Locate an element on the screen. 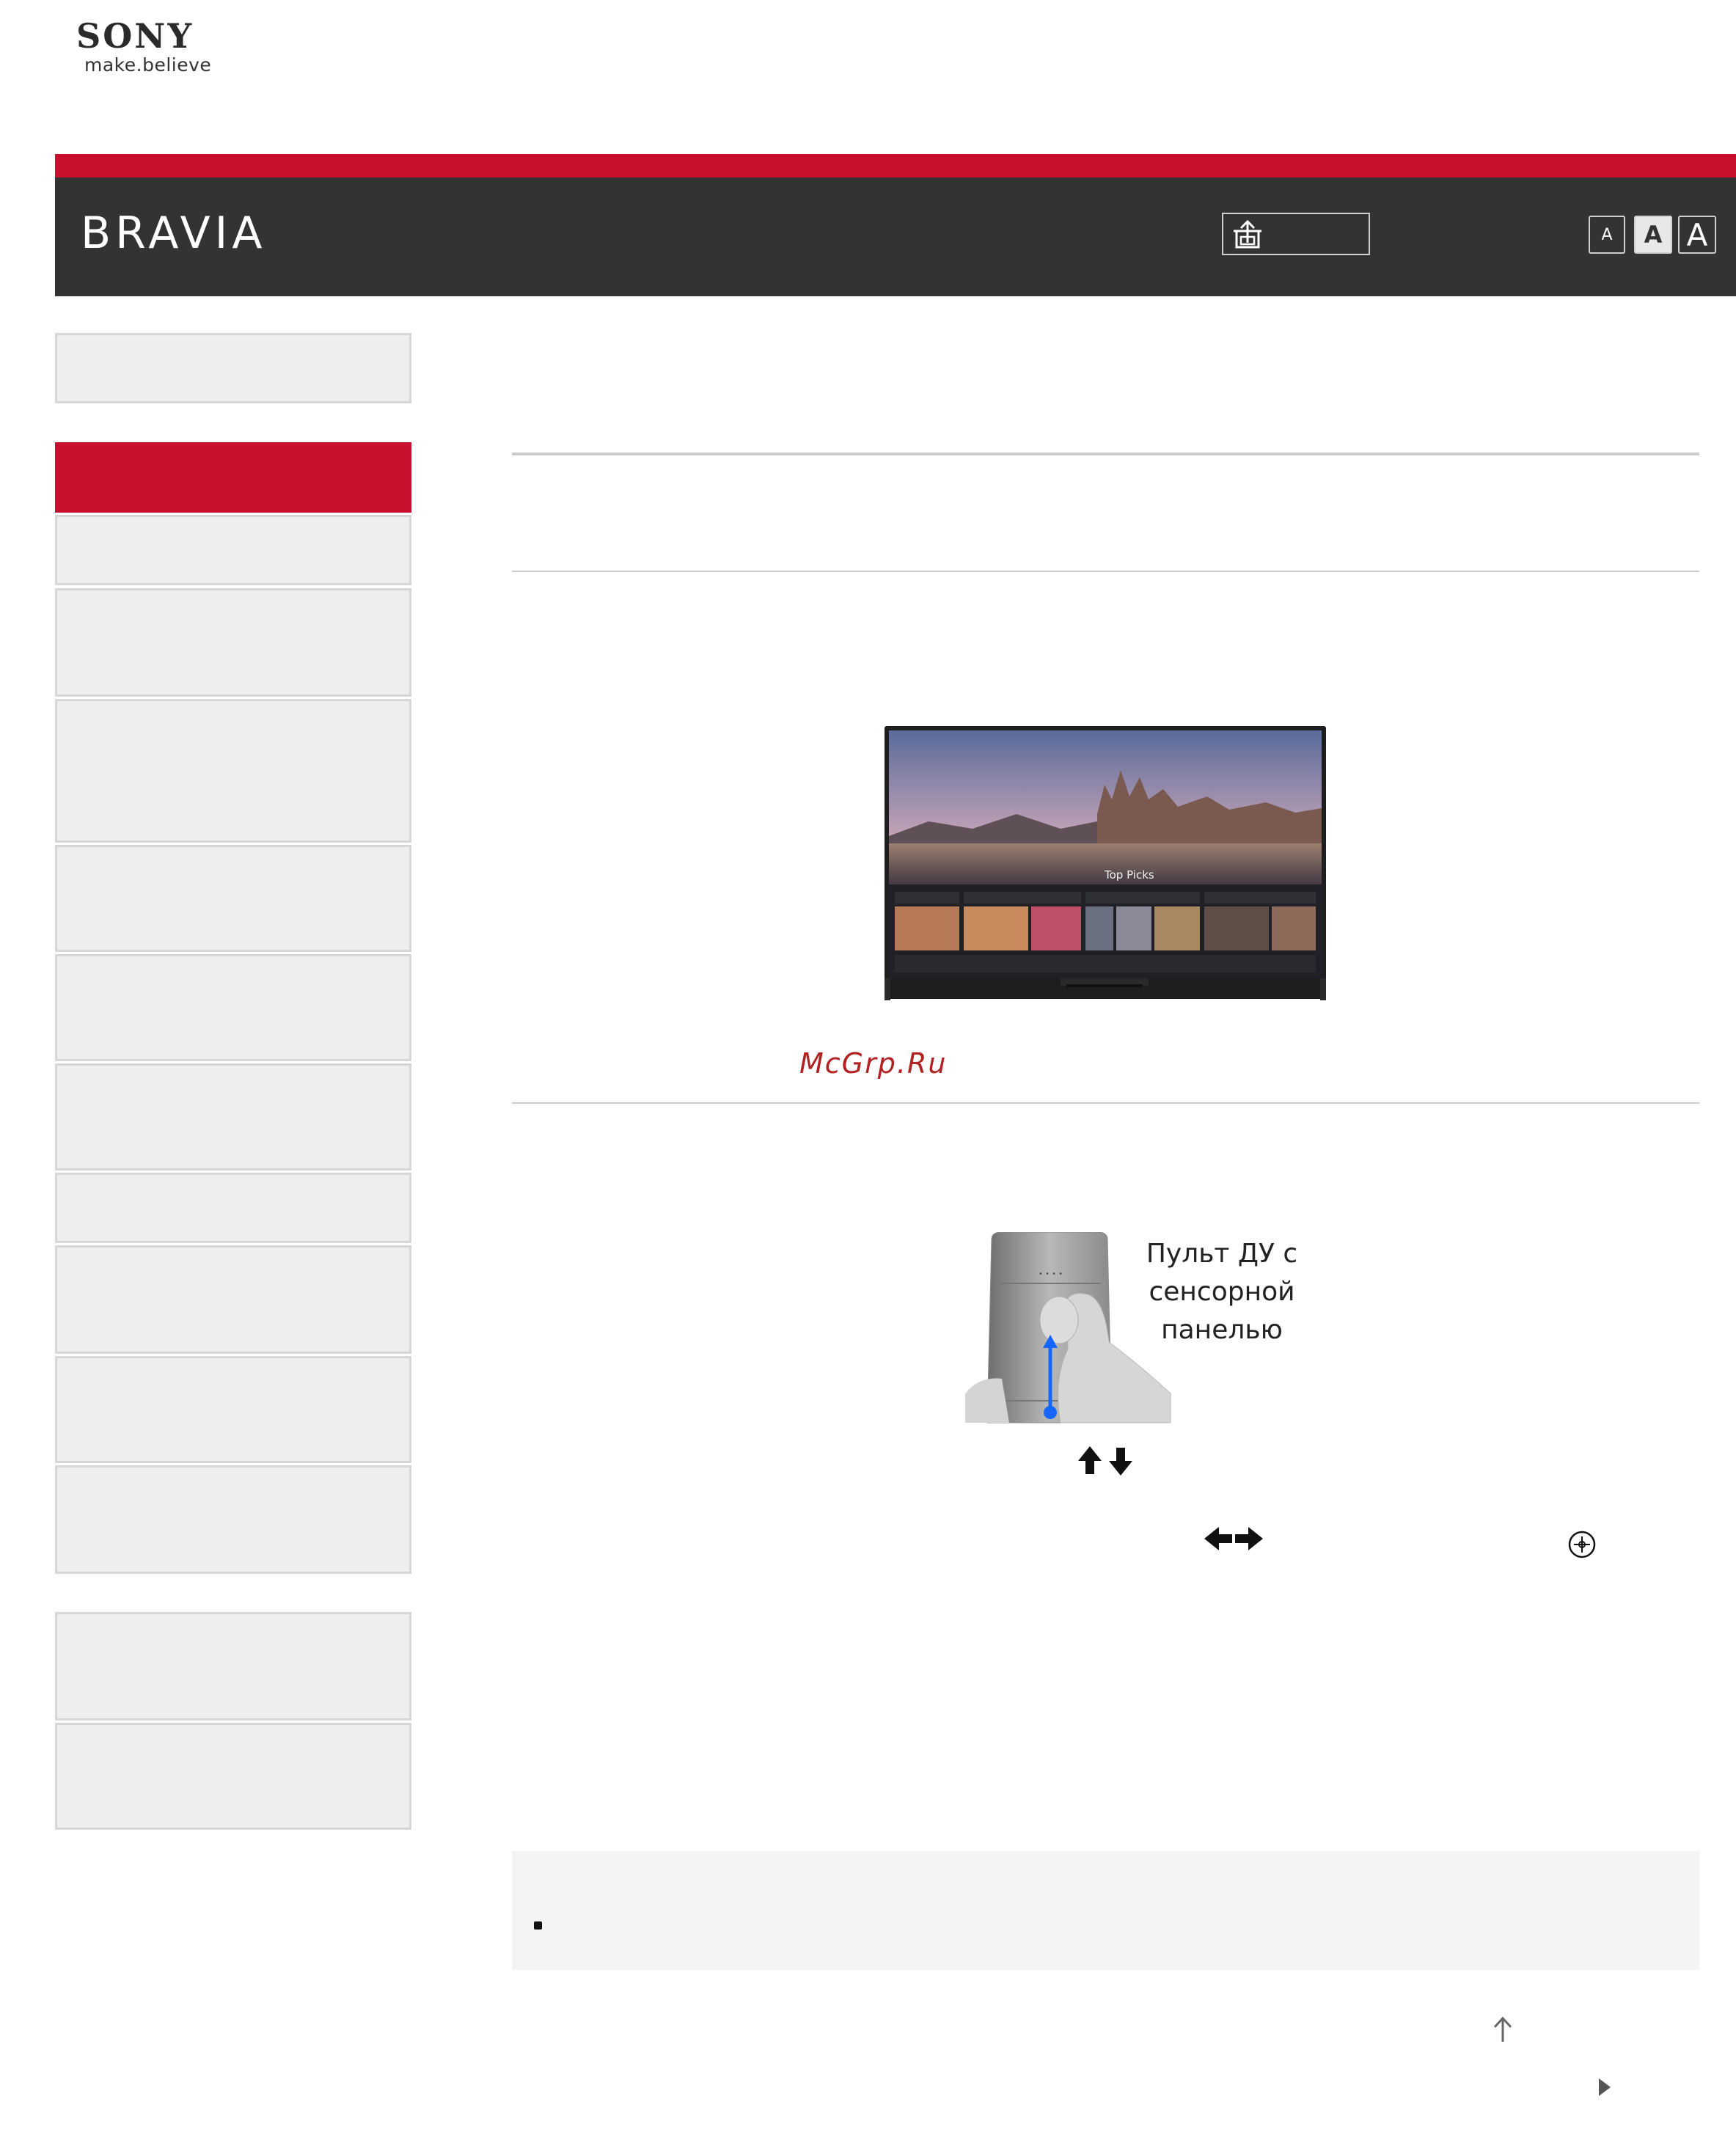 Image resolution: width=1736 pixels, height=2129 pixels. note-box is located at coordinates (1105, 1910).